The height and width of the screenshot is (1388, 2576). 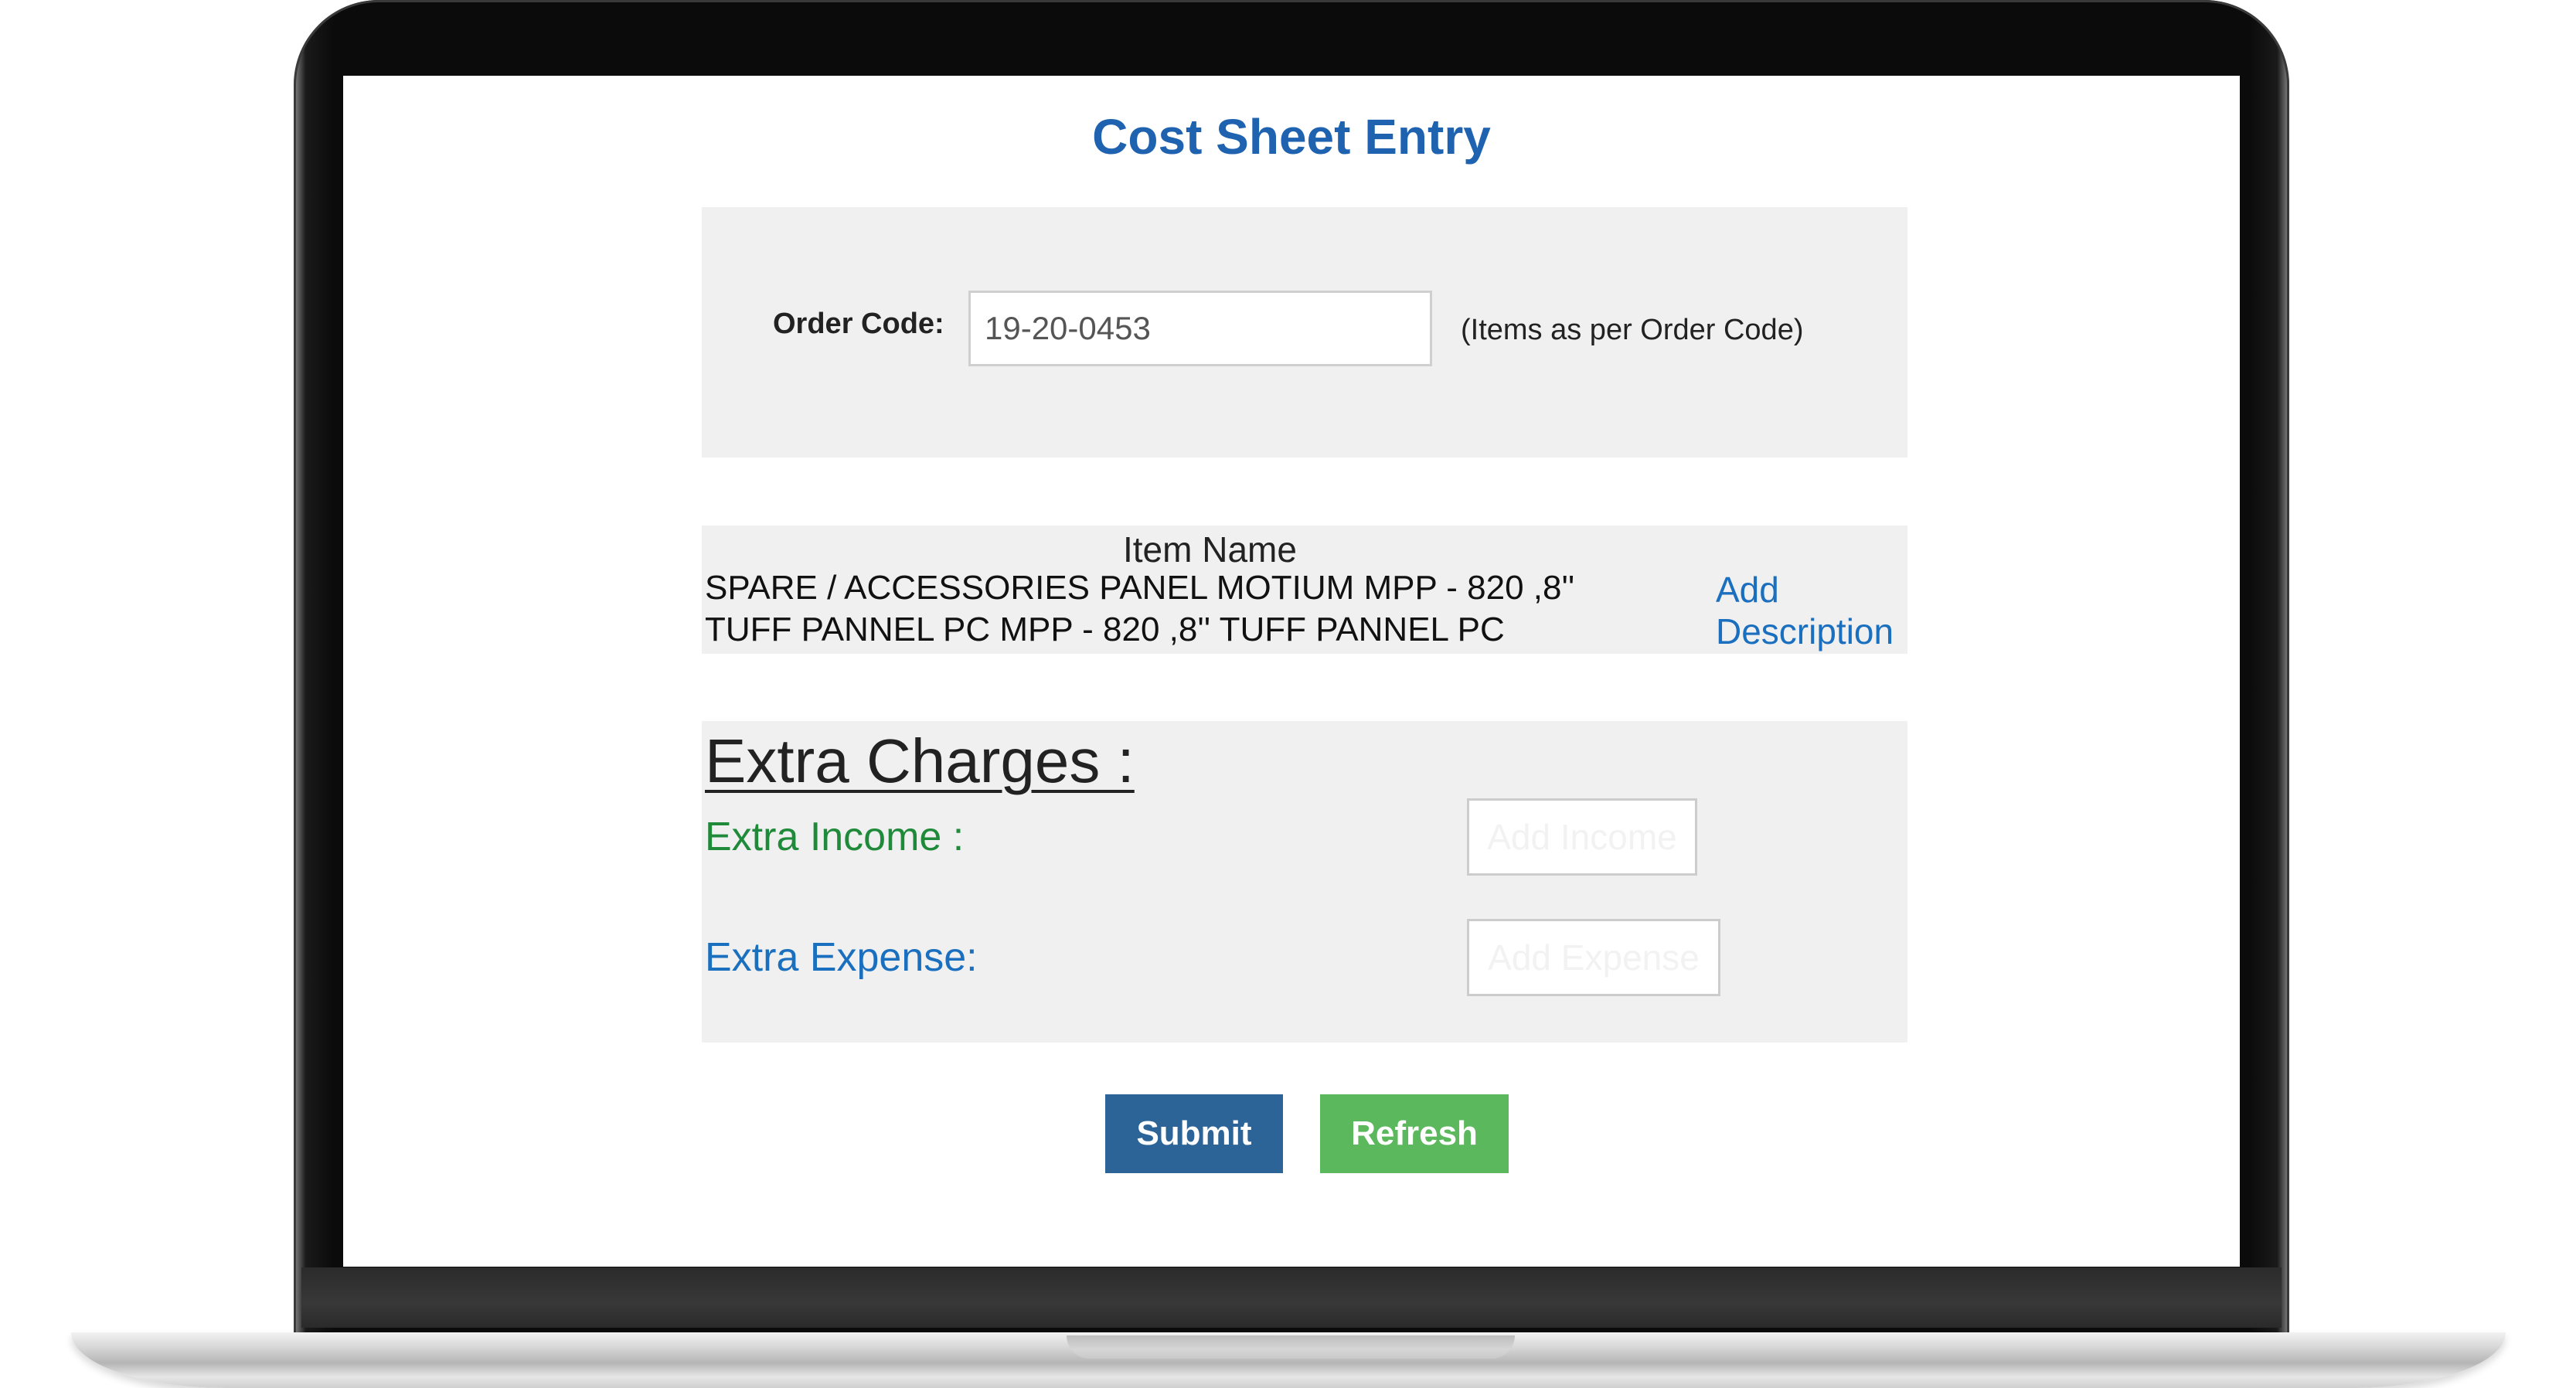 What do you see at coordinates (835, 837) in the screenshot?
I see `extra-income-label: Extra Income :` at bounding box center [835, 837].